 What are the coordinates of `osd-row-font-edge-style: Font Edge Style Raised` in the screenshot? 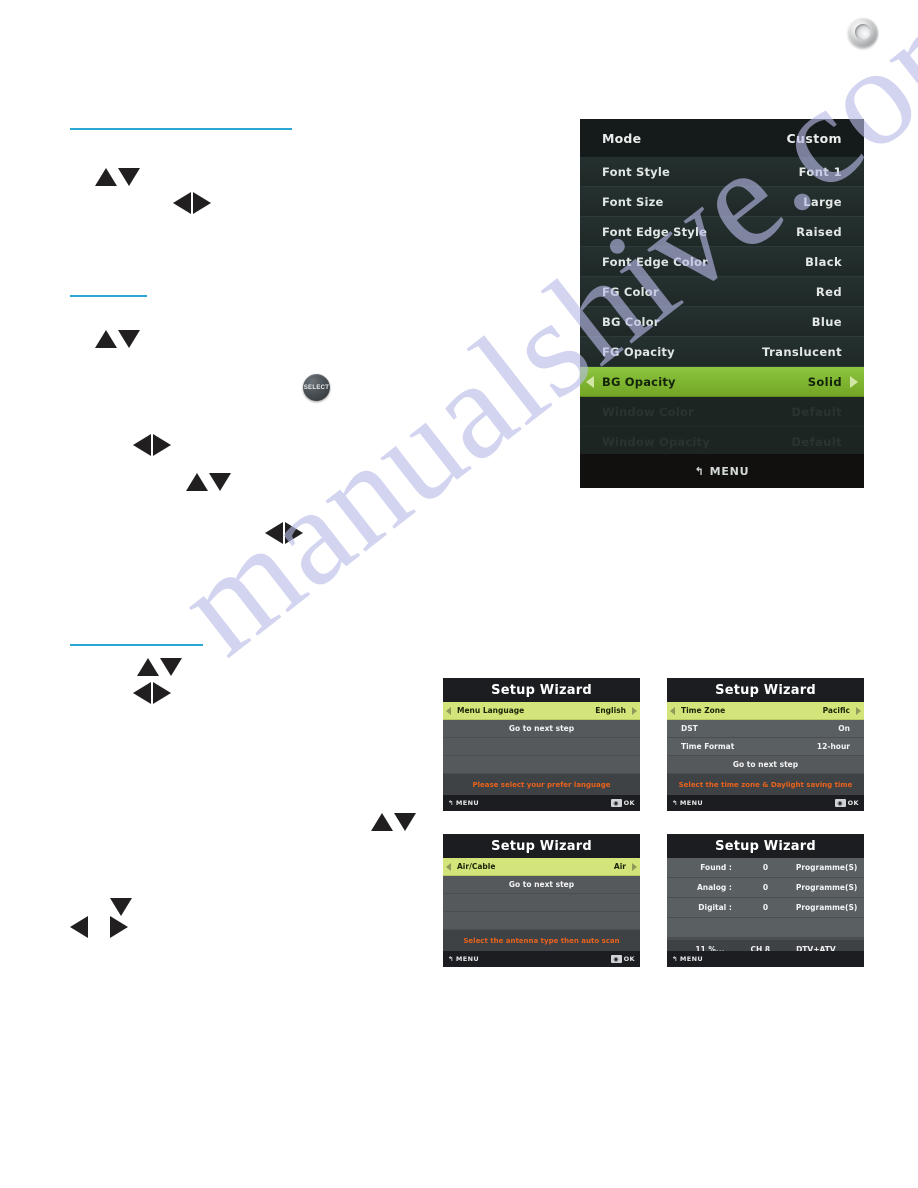 It's located at (722, 232).